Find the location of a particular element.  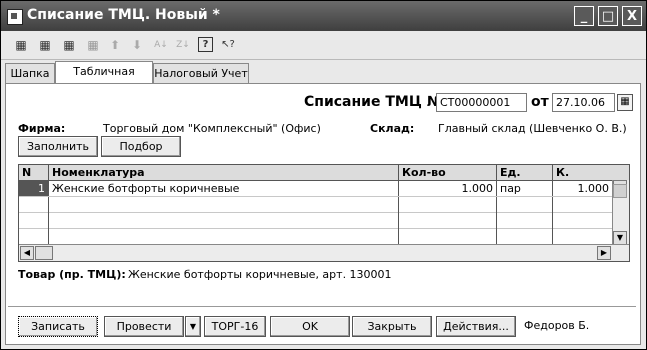

post-button: Провести is located at coordinates (144, 326).